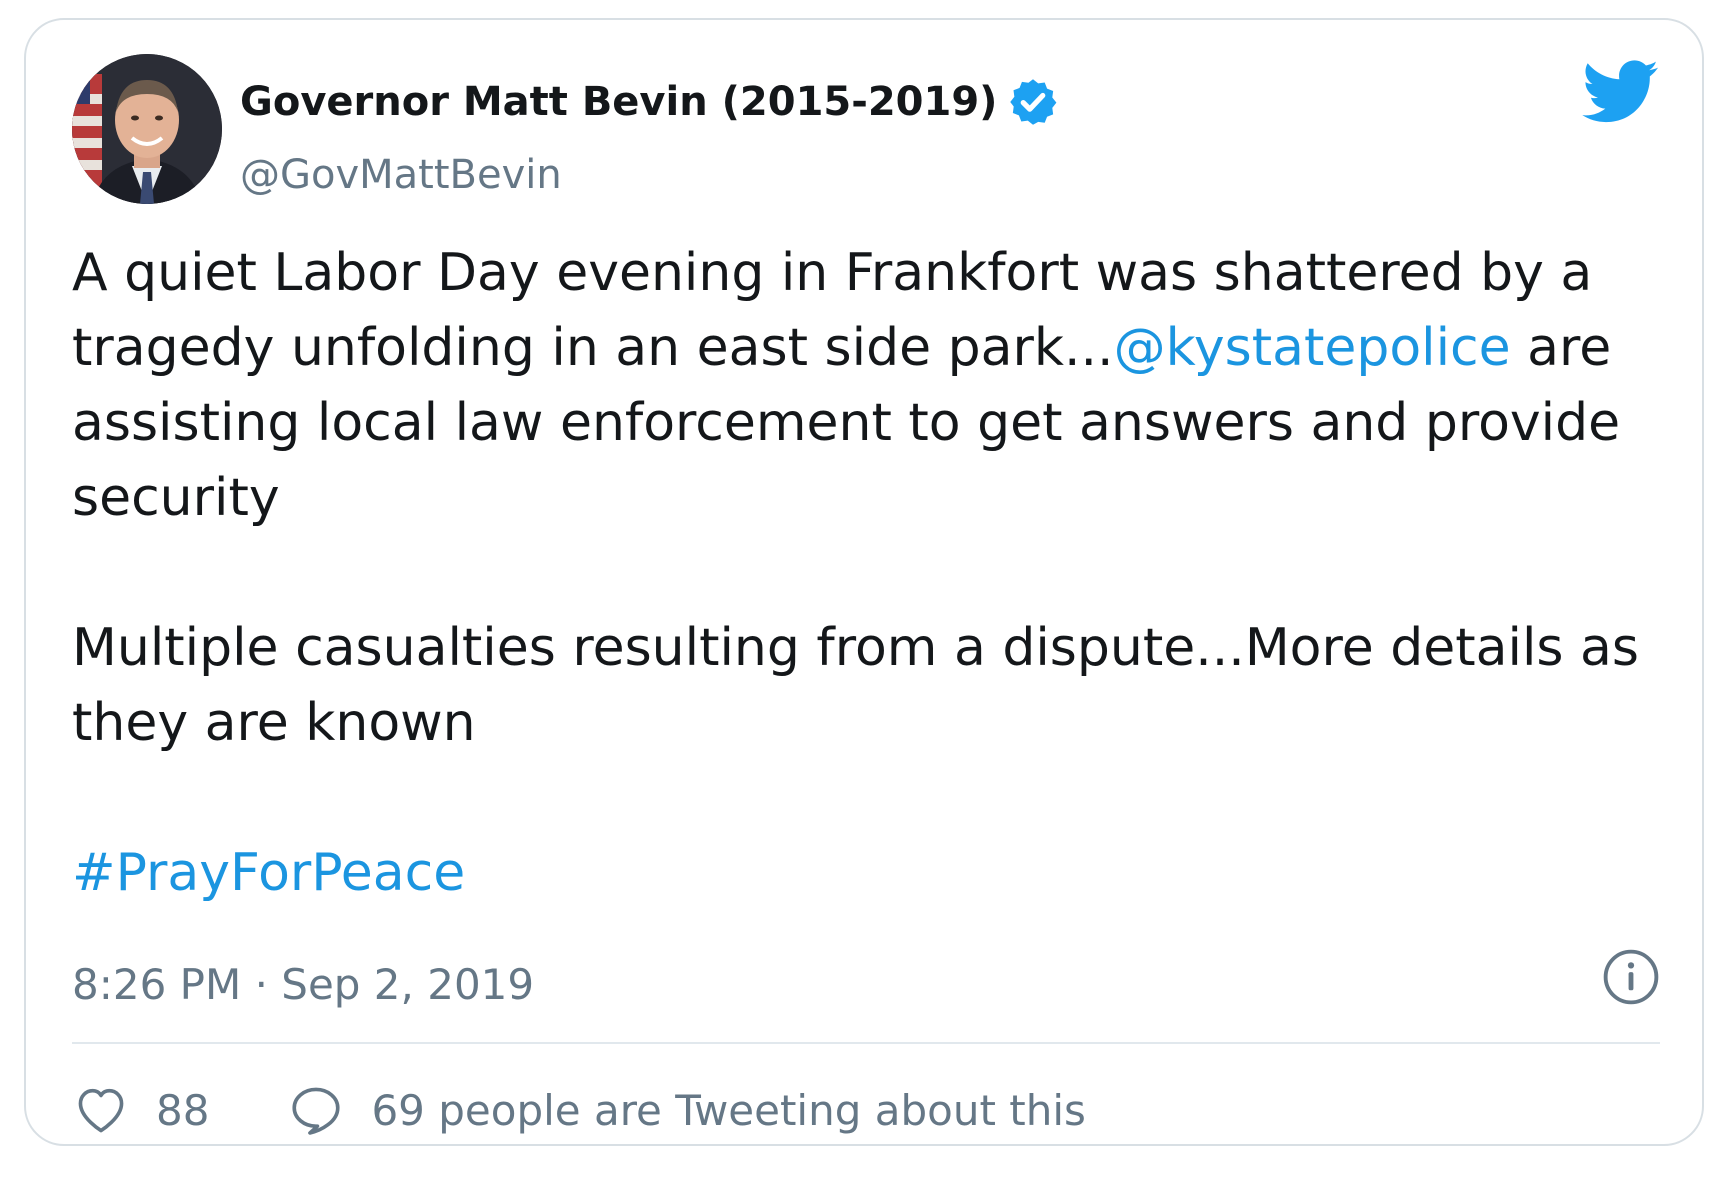 This screenshot has width=1728, height=1200. Describe the element at coordinates (872, 873) in the screenshot. I see `hashtag-link: #PrayForPeace` at that location.